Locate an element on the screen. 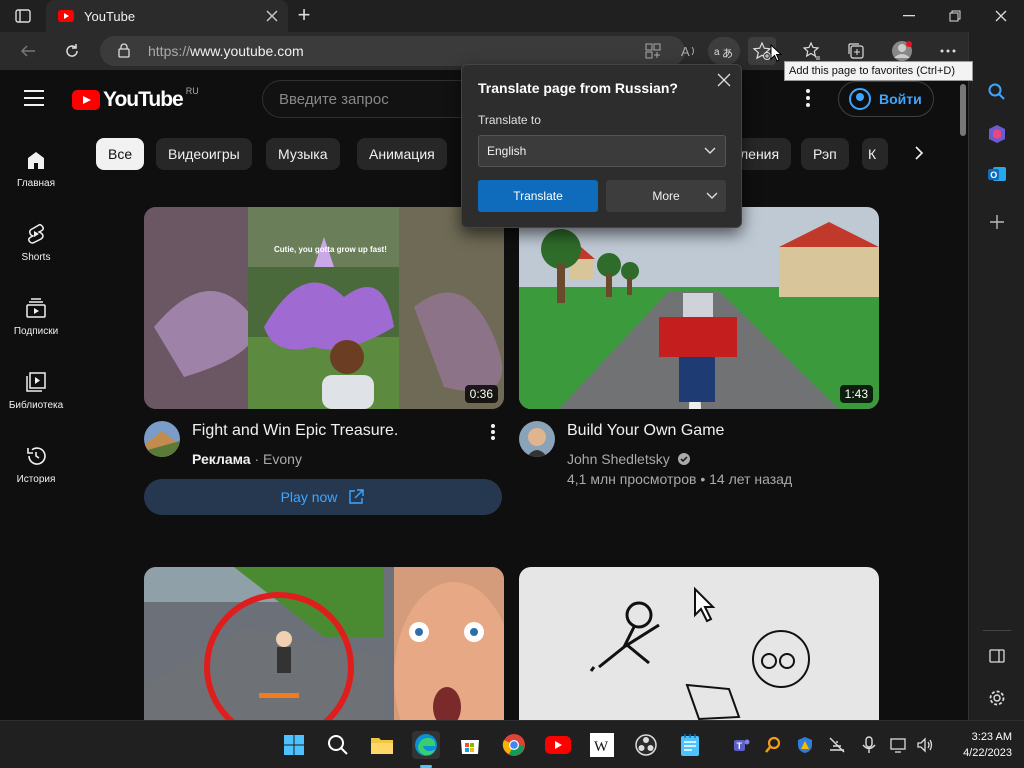 The height and width of the screenshot is (768, 1024). chip-videogames: Видеоигры is located at coordinates (204, 154).